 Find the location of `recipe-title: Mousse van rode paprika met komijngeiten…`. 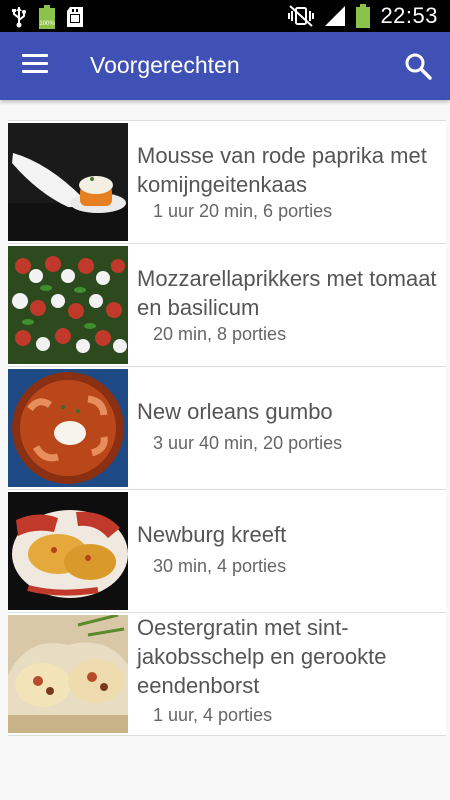

recipe-title: Mousse van rode paprika met komijngeiten… is located at coordinates (282, 170).